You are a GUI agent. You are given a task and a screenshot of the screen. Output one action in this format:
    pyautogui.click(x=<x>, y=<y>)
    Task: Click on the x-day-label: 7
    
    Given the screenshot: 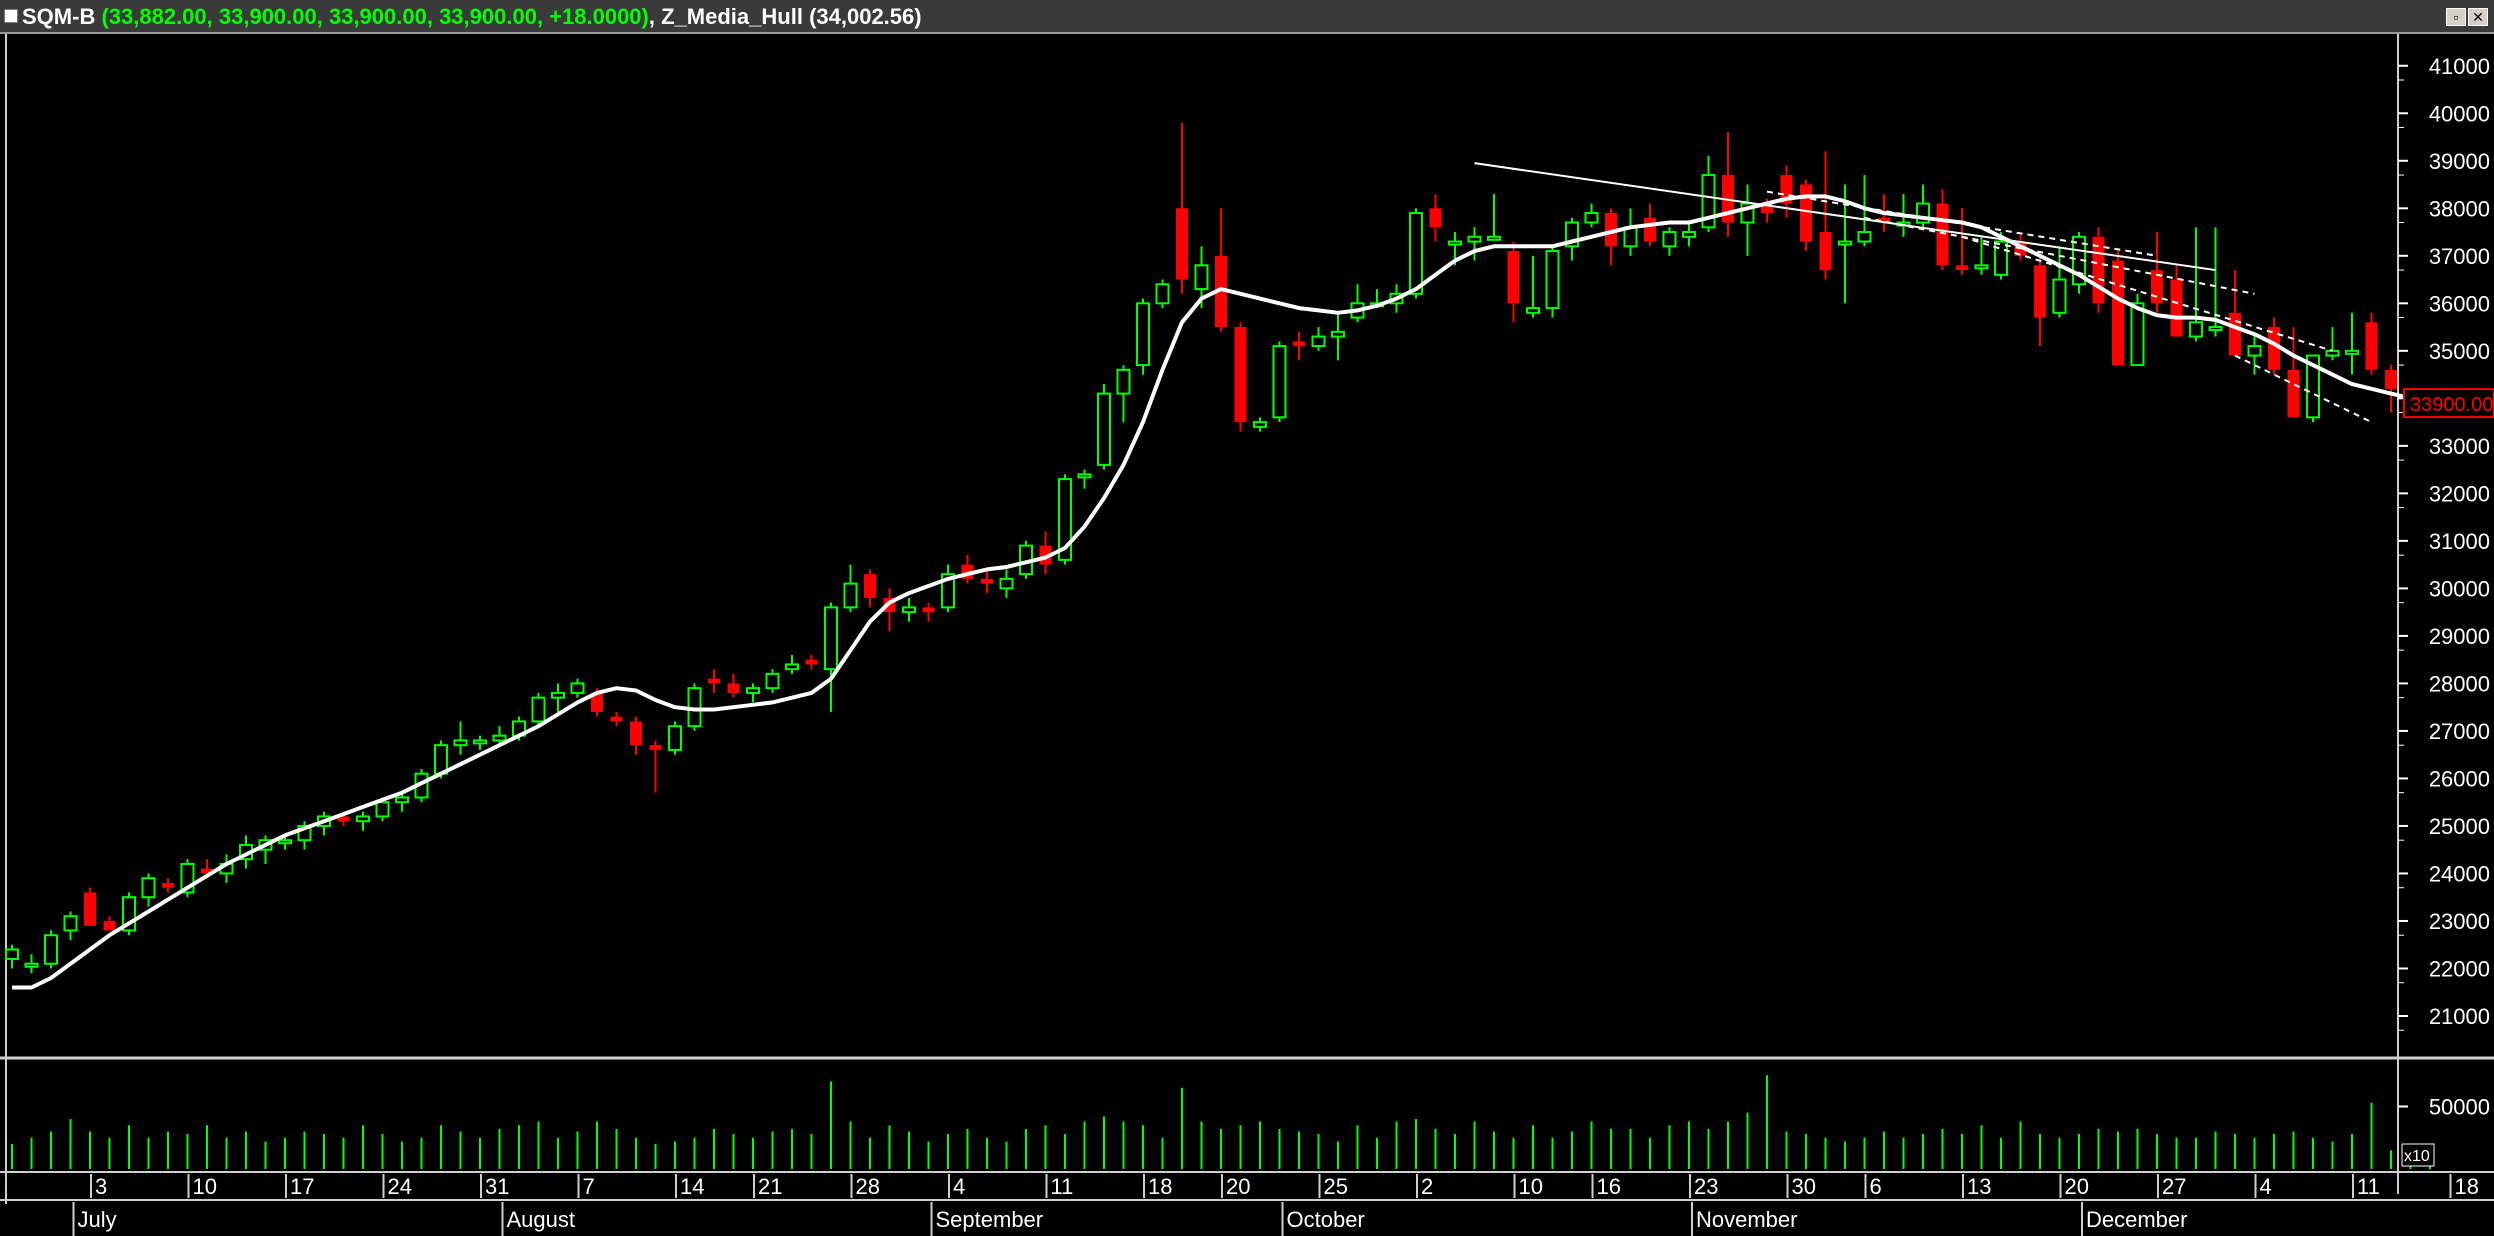 What is the action you would take?
    pyautogui.click(x=589, y=1186)
    